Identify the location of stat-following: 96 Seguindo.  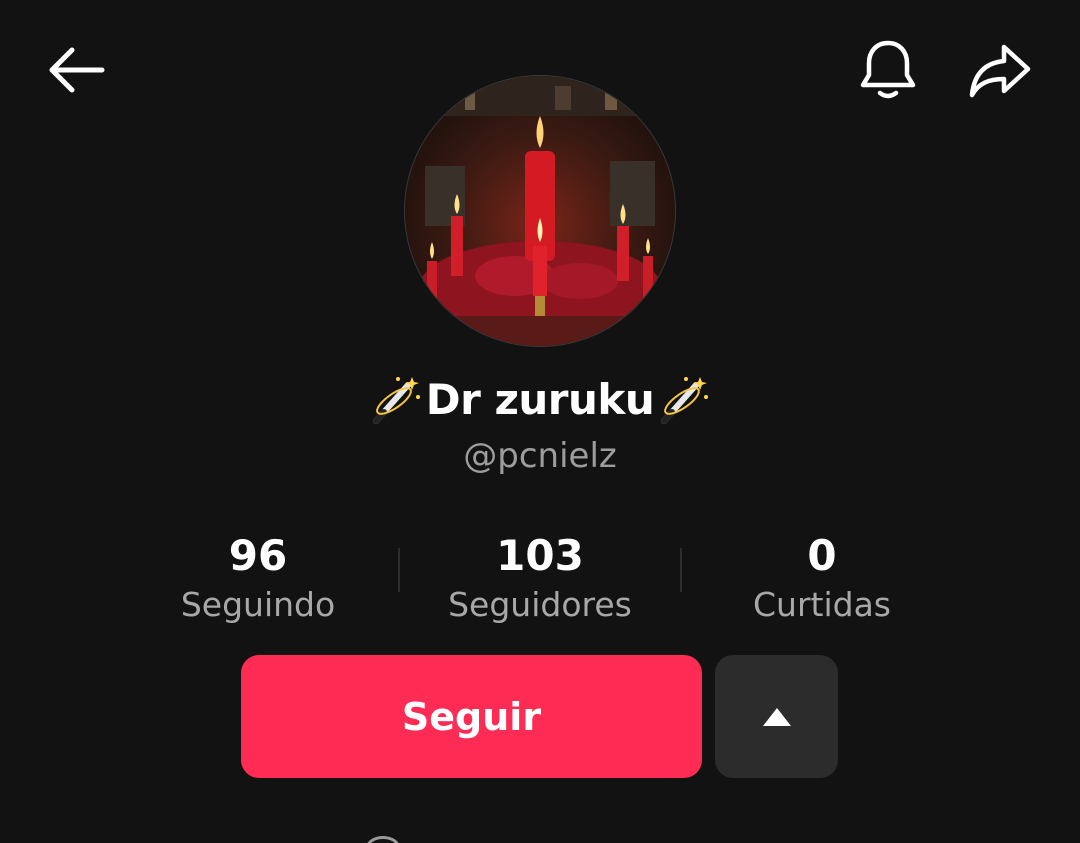
(258, 578).